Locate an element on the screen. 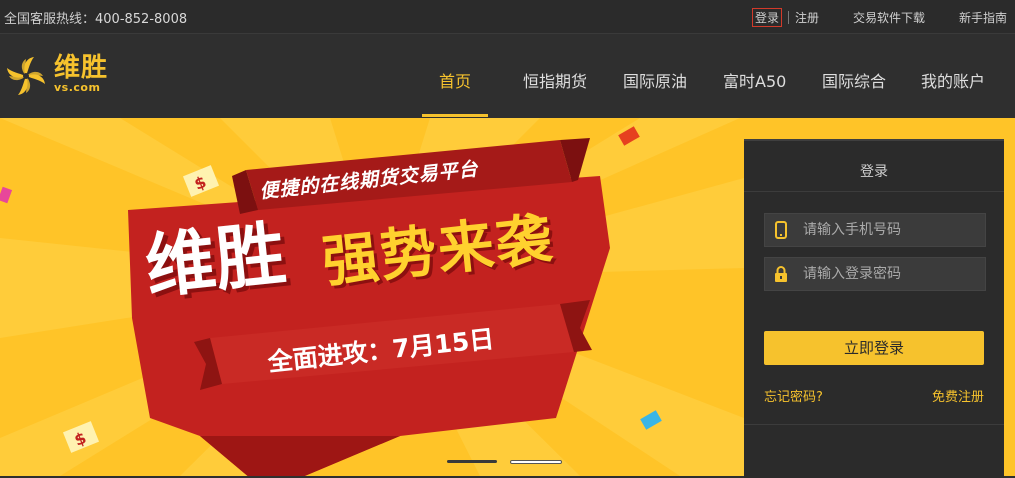 The image size is (1015, 478). logo-chinese: 维胜 is located at coordinates (81, 68).